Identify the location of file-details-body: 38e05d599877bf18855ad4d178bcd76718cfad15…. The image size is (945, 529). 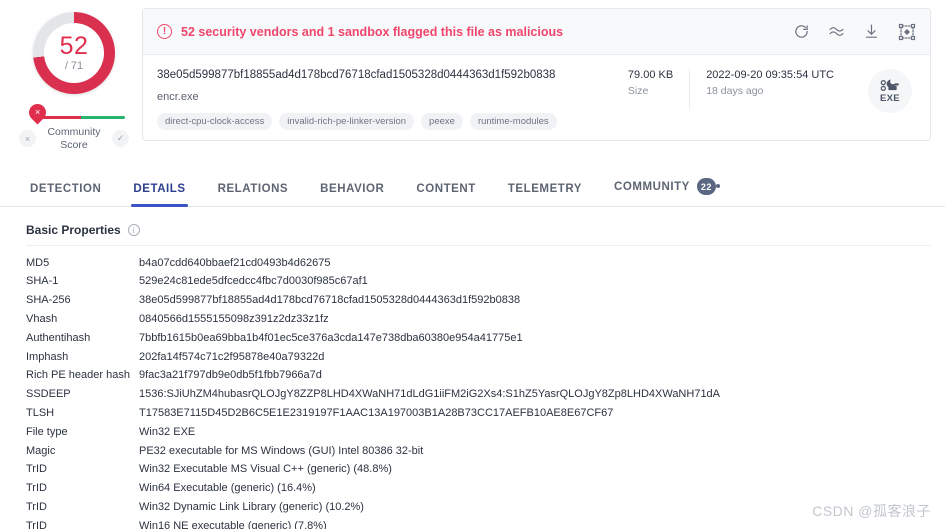
(536, 97).